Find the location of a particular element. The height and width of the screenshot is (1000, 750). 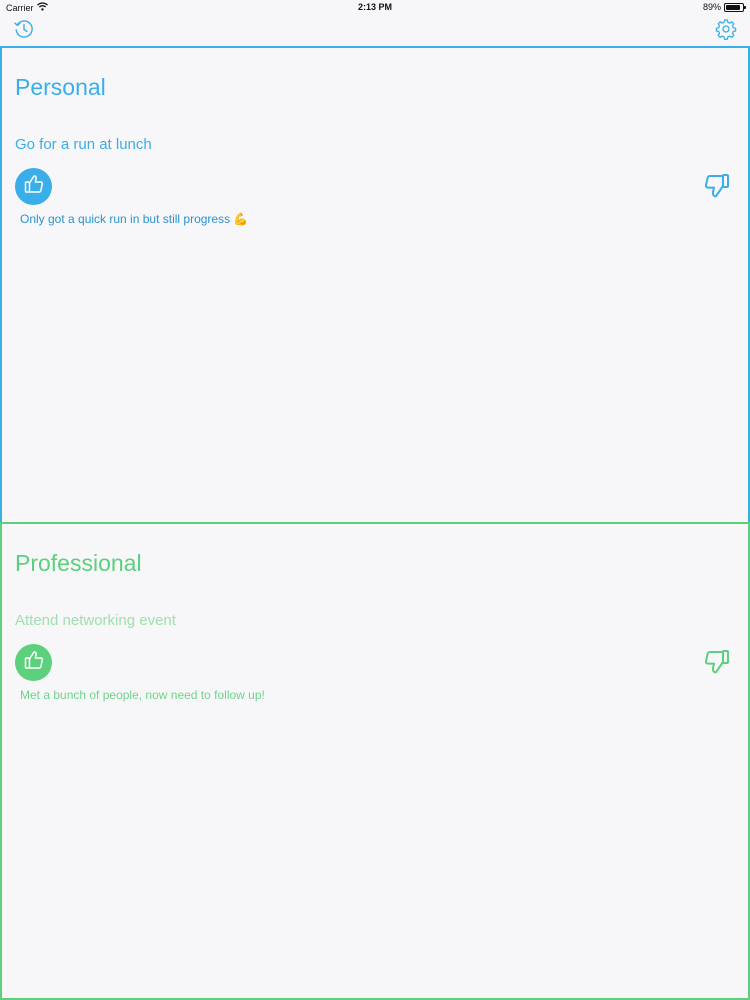

battery-icon is located at coordinates (735, 7).